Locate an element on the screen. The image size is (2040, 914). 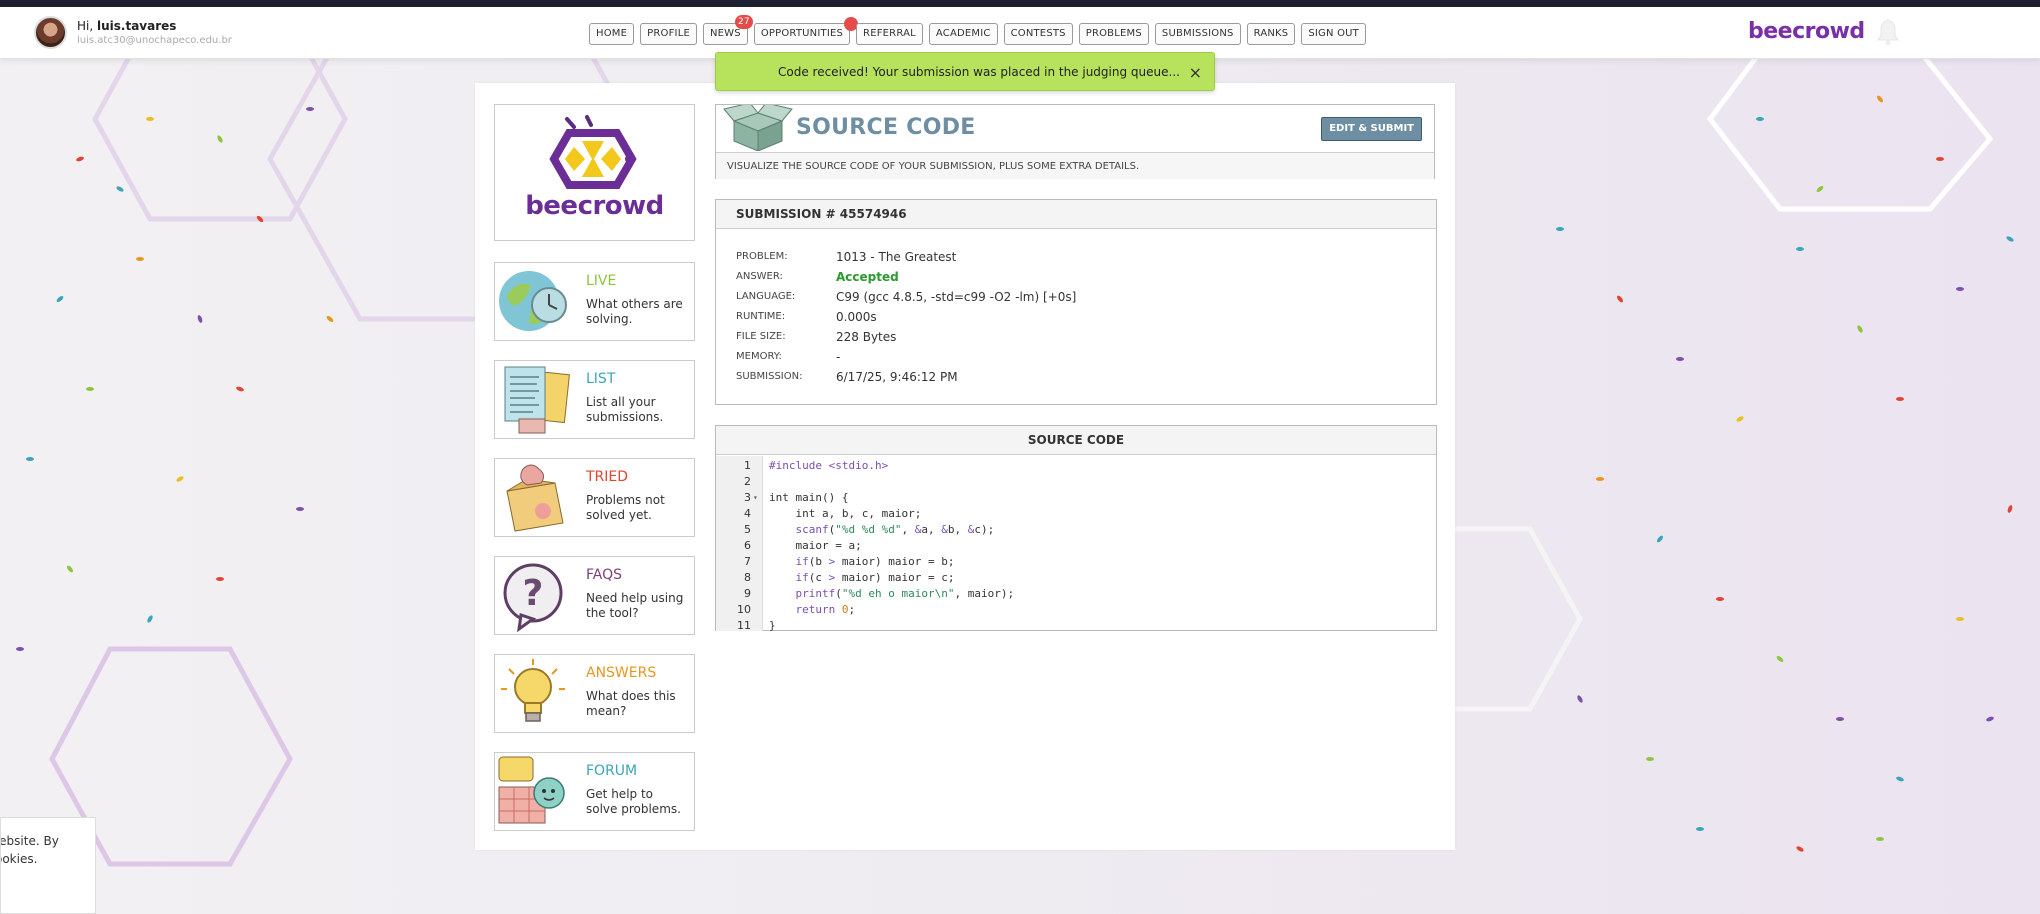
menu-problems-button: PROBLEMS is located at coordinates (1113, 34).